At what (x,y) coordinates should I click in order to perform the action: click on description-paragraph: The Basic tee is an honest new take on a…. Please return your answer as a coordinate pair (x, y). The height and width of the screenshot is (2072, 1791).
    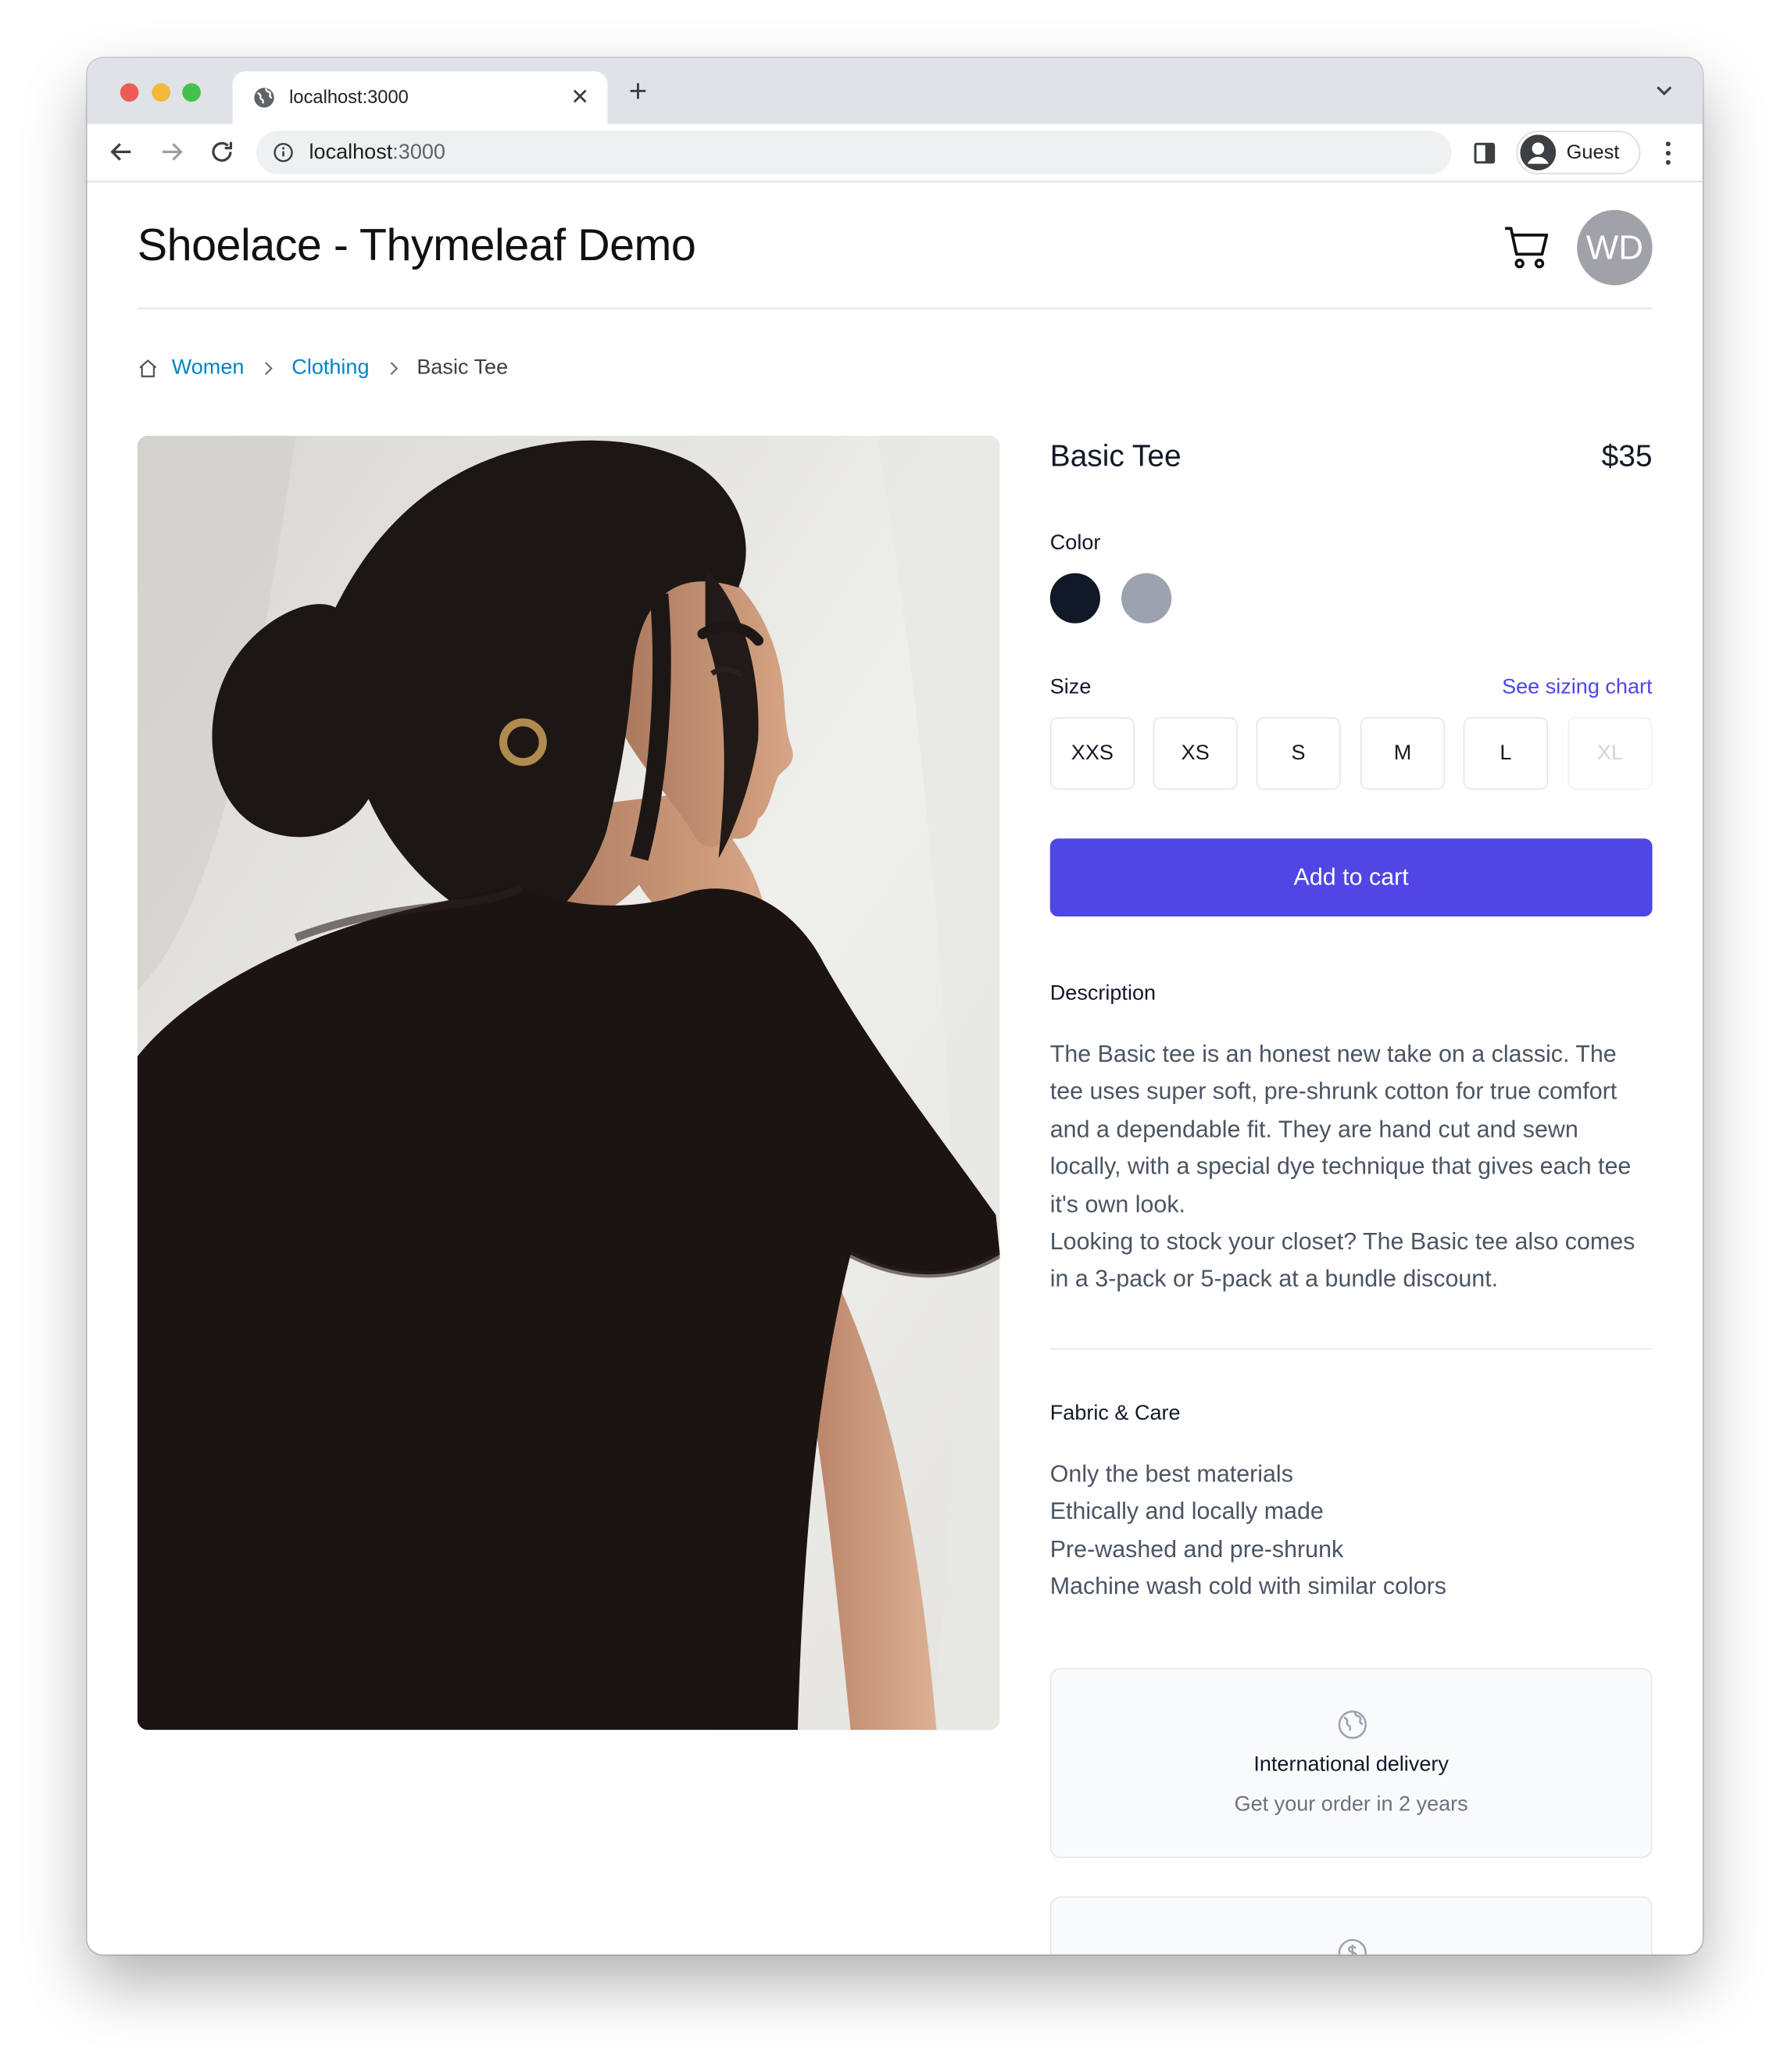
    Looking at the image, I should click on (1341, 1128).